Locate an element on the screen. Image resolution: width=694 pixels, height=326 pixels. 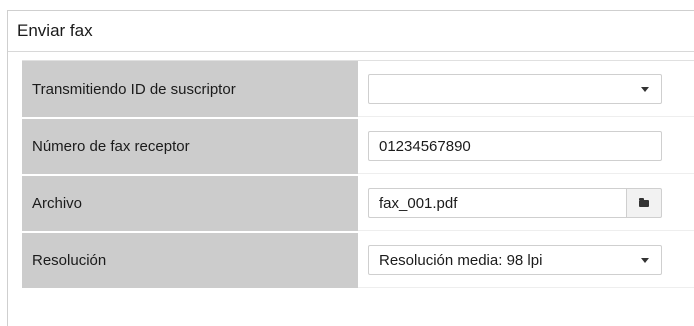
receiver-number-label: Número de fax receptor is located at coordinates (190, 146).